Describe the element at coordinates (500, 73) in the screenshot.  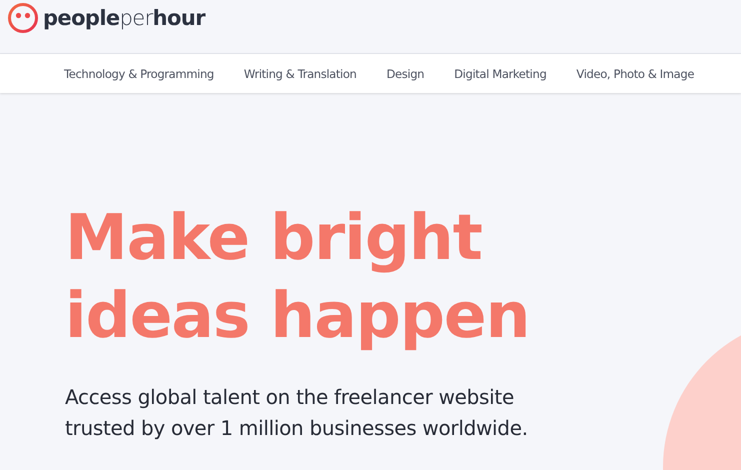
I see `category-link: Digital Marketing` at that location.